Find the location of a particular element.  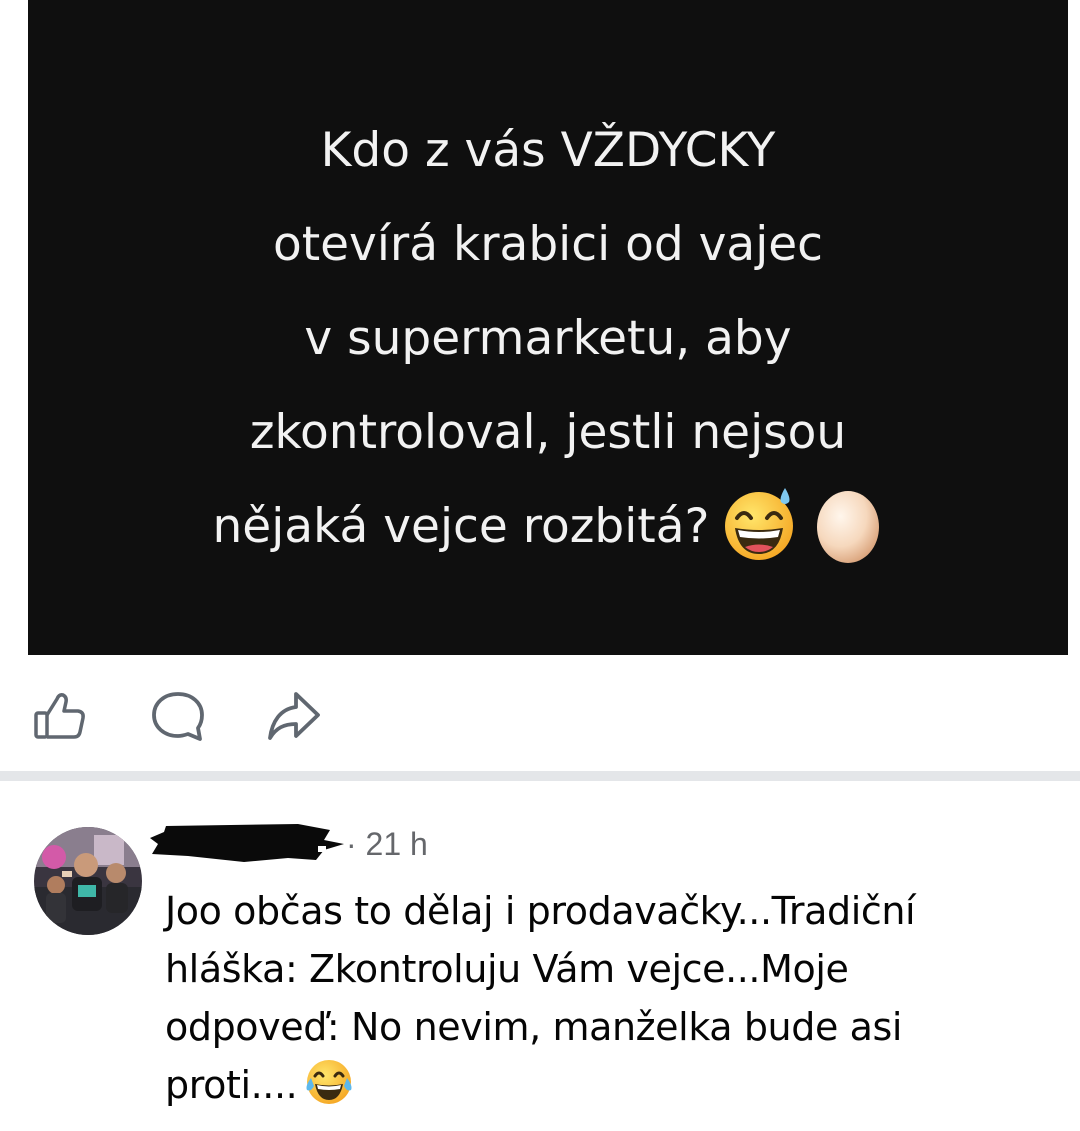

grinning-sweat-emoji is located at coordinates (759, 523).